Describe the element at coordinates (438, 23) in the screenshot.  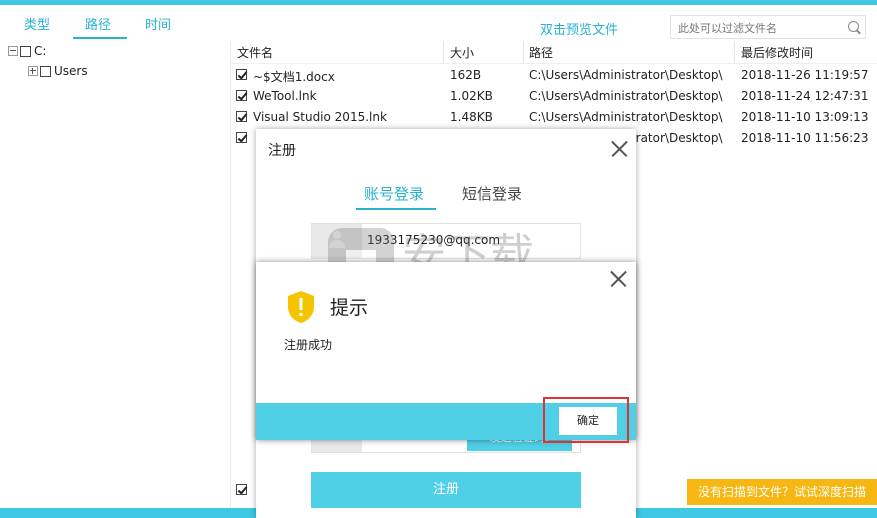
I see `header-bar: 类型 路径 时间 双击预览文件` at that location.